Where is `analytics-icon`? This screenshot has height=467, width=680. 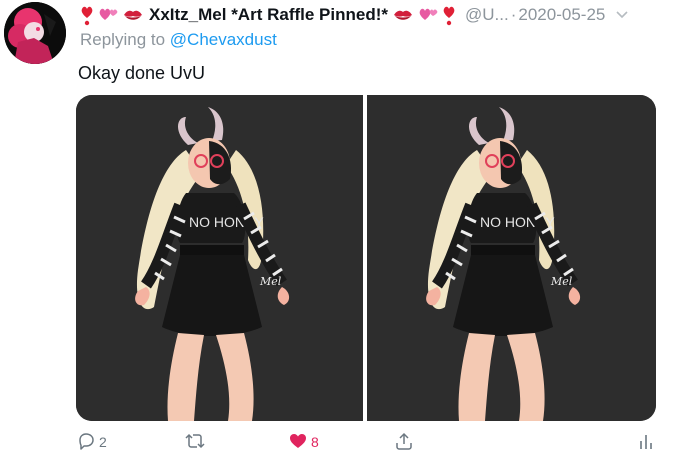
analytics-icon is located at coordinates (646, 442).